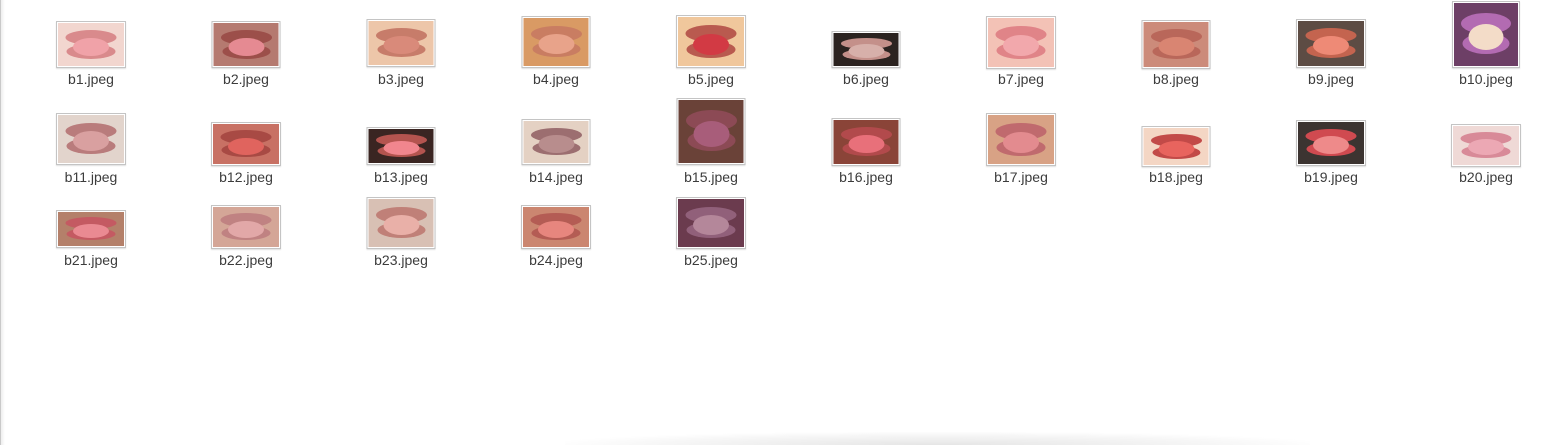 The image size is (1564, 445). I want to click on file-name-label: b8.jpeg, so click(1176, 79).